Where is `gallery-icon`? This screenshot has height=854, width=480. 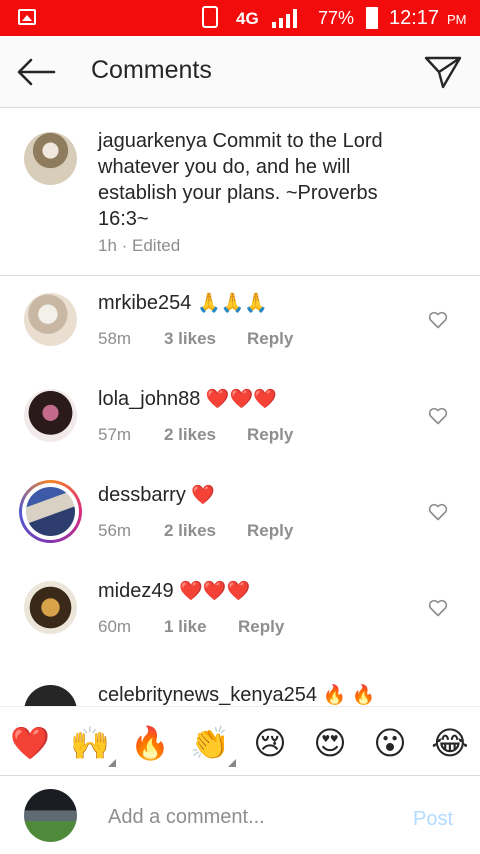
gallery-icon is located at coordinates (27, 17).